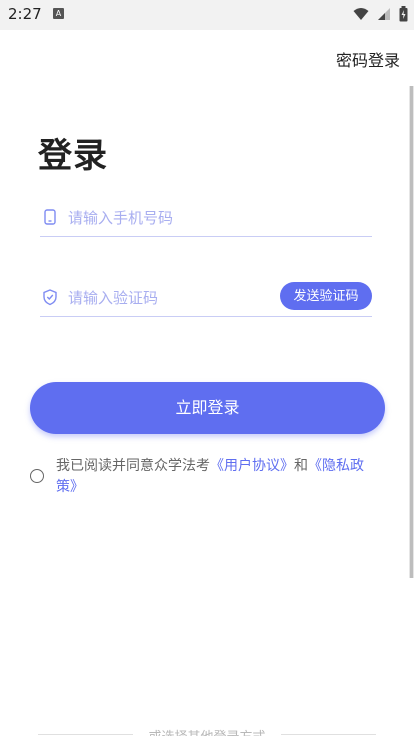 Image resolution: width=414 pixels, height=736 pixels. Describe the element at coordinates (301, 466) in the screenshot. I see `agreement-and: 和` at that location.